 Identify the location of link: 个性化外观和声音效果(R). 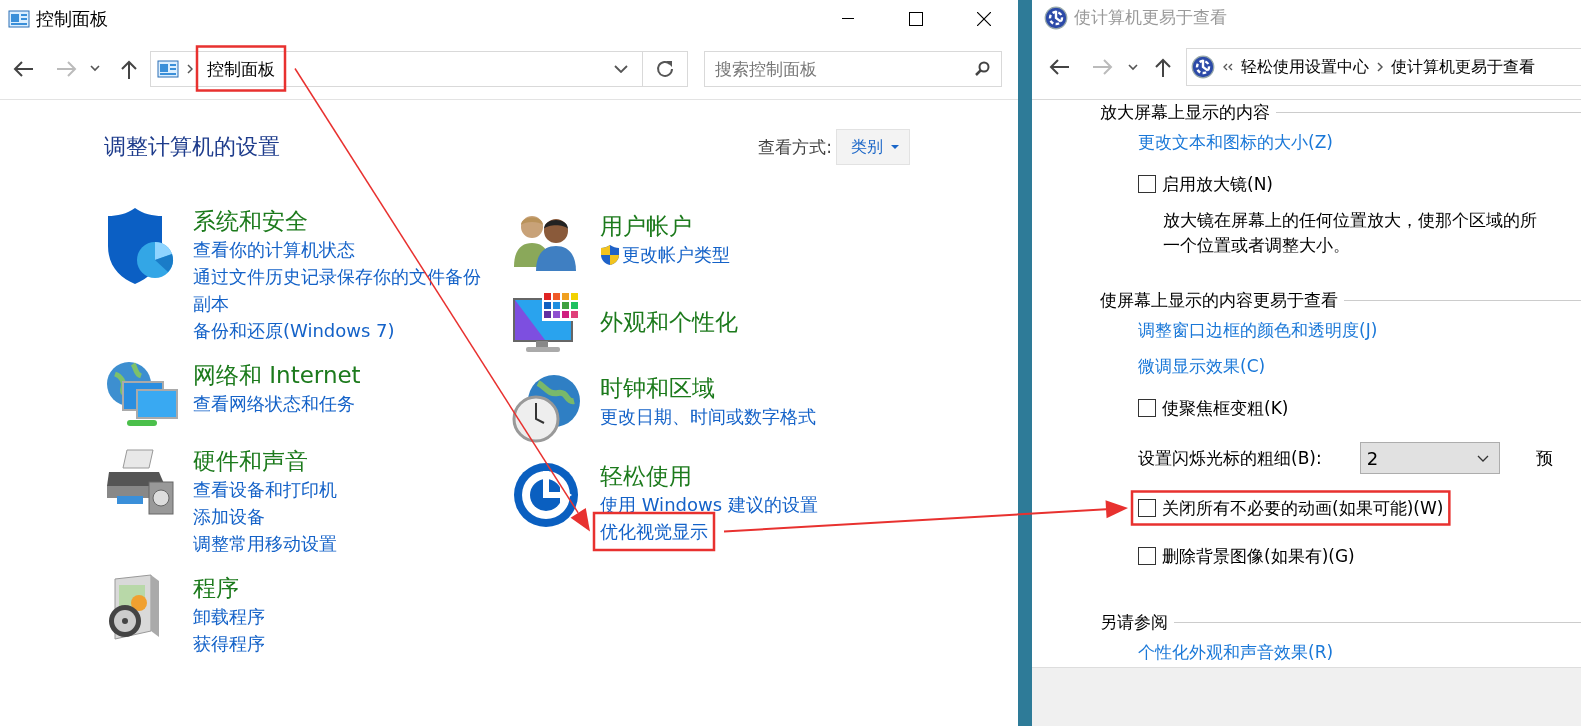
(1236, 652).